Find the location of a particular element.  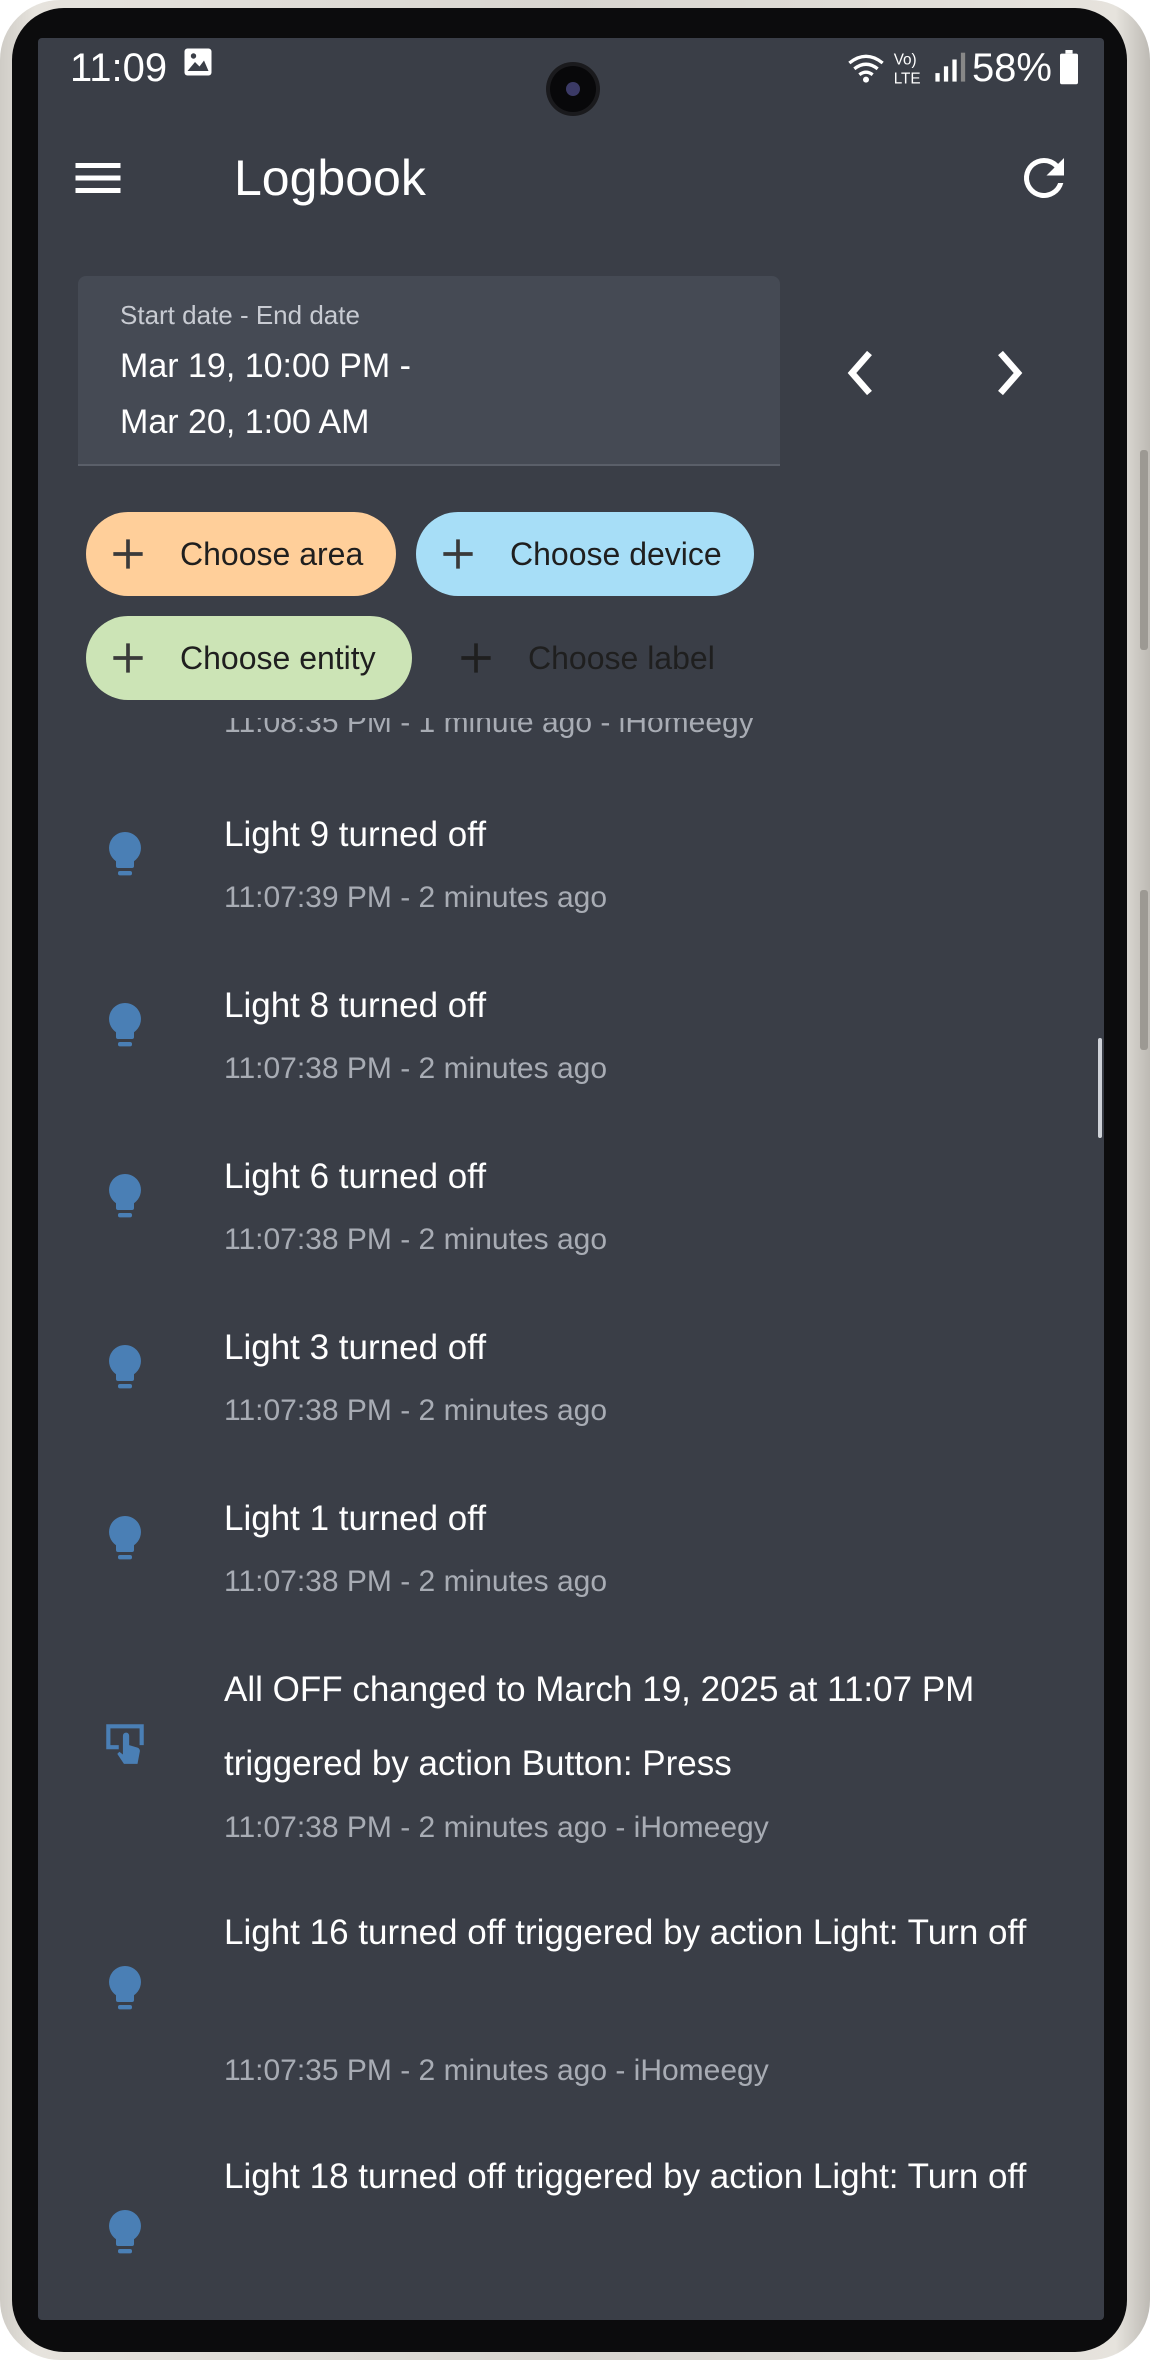

choose-label-button: Choose label is located at coordinates (584, 658).